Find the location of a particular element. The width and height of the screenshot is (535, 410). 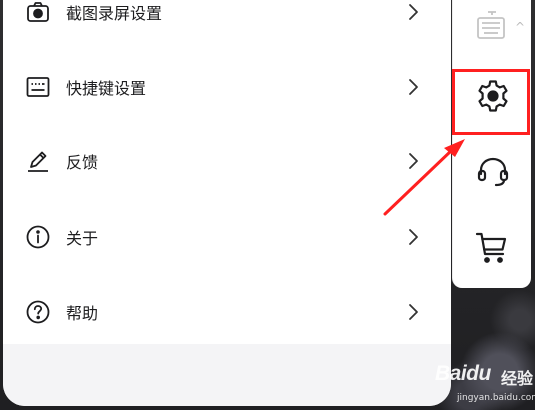

expand-caret-icon: ^ is located at coordinates (520, 27).